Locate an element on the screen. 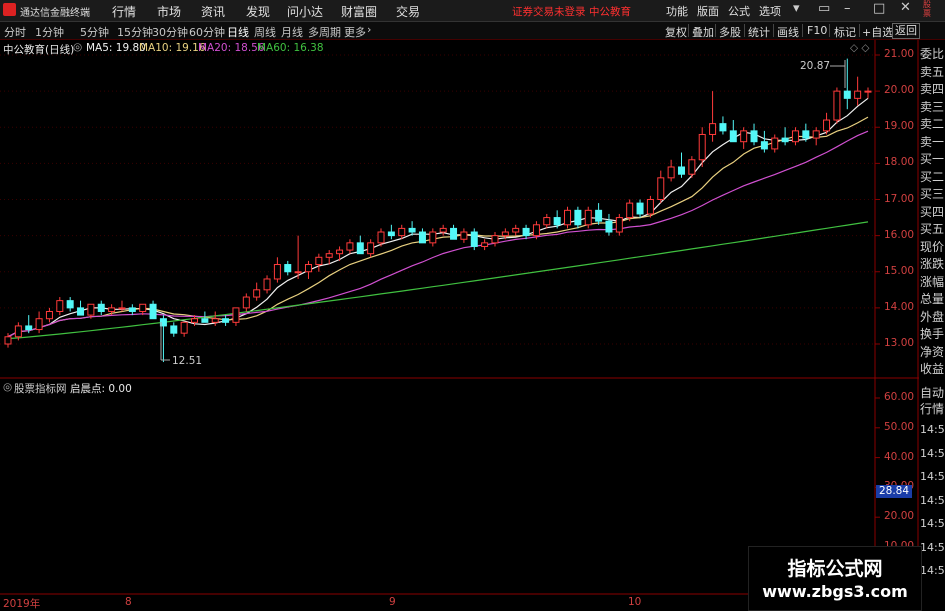 This screenshot has height=611, width=945. watermark: 指标公式网 www.zbgs3.com is located at coordinates (835, 578).